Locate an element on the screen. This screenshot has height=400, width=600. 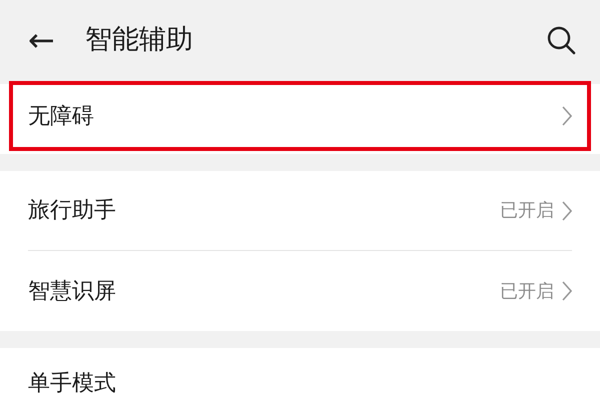
row-label: 智慧识屏 is located at coordinates (72, 292).